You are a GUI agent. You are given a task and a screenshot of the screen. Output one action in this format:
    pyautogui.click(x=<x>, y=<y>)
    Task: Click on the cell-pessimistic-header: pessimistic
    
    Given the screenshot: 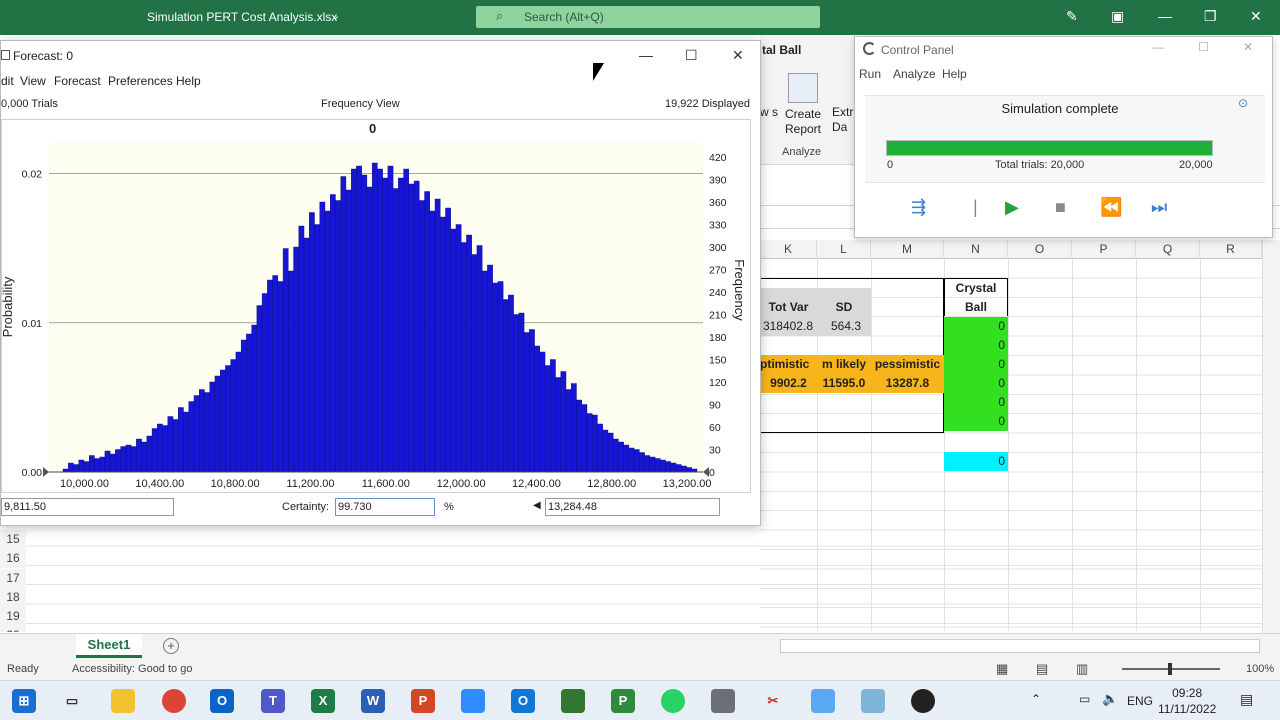 What is the action you would take?
    pyautogui.click(x=907, y=364)
    